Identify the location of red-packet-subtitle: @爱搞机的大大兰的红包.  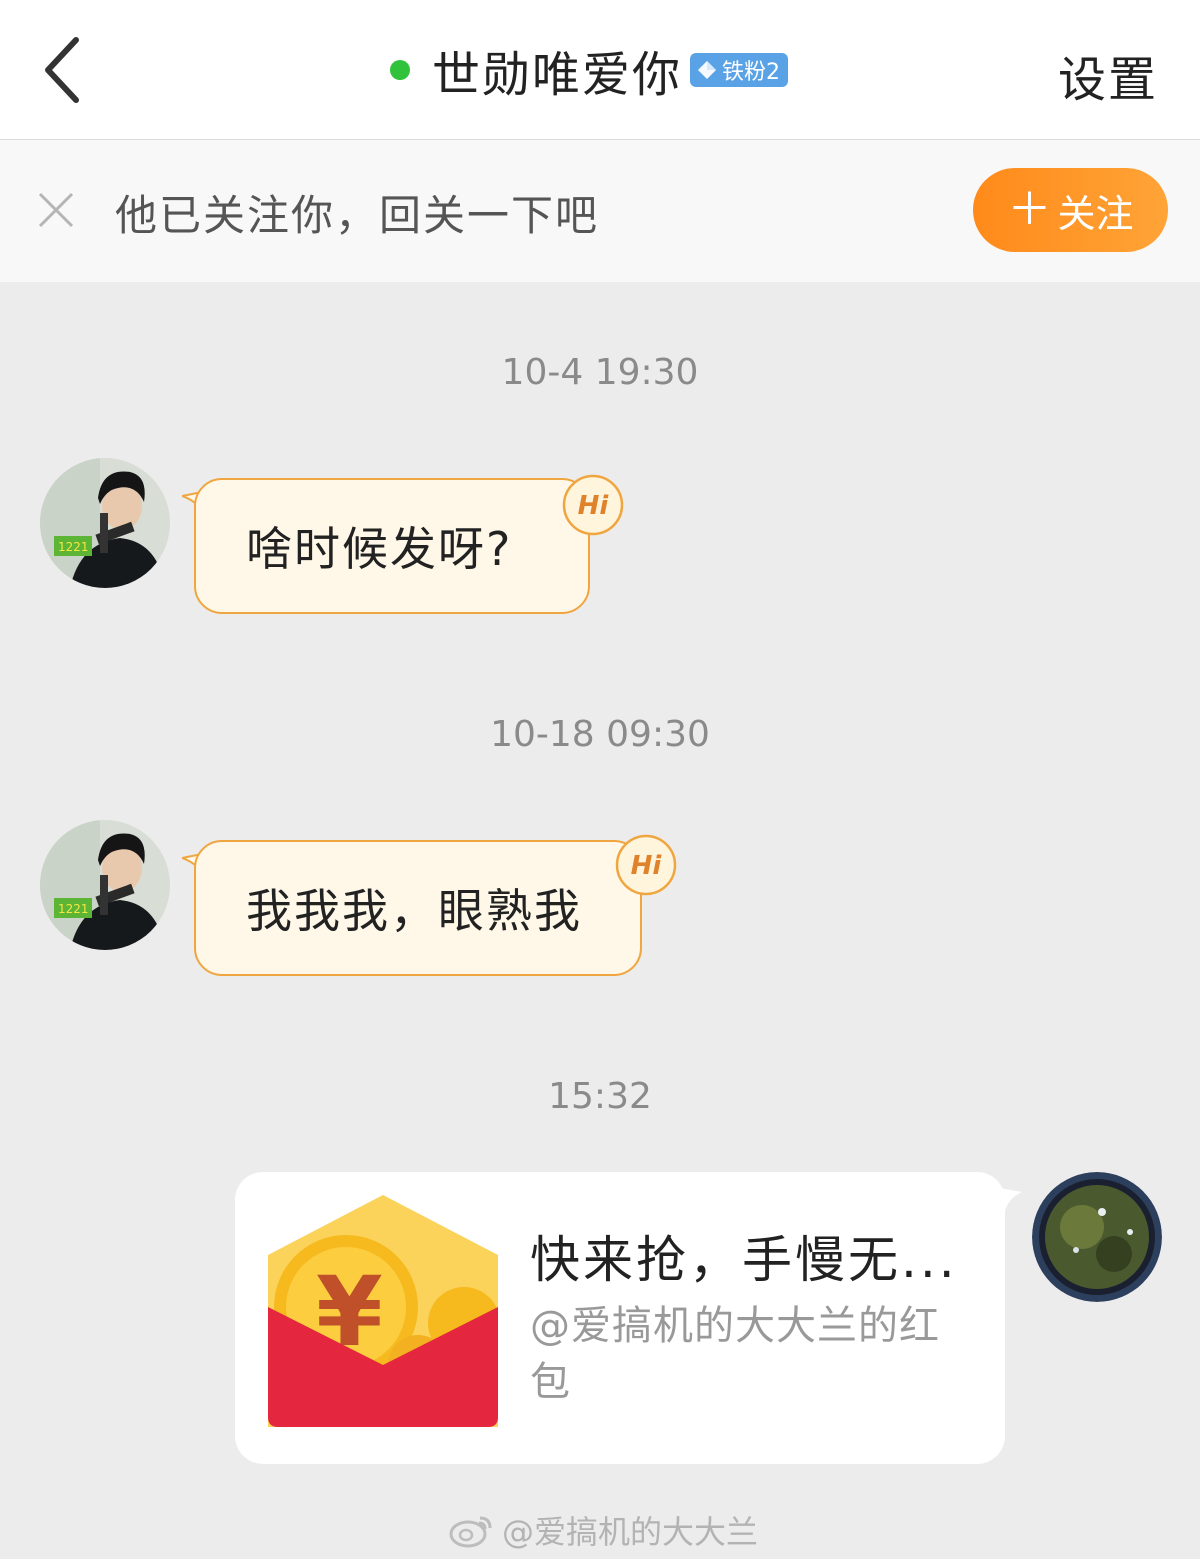
(735, 1354).